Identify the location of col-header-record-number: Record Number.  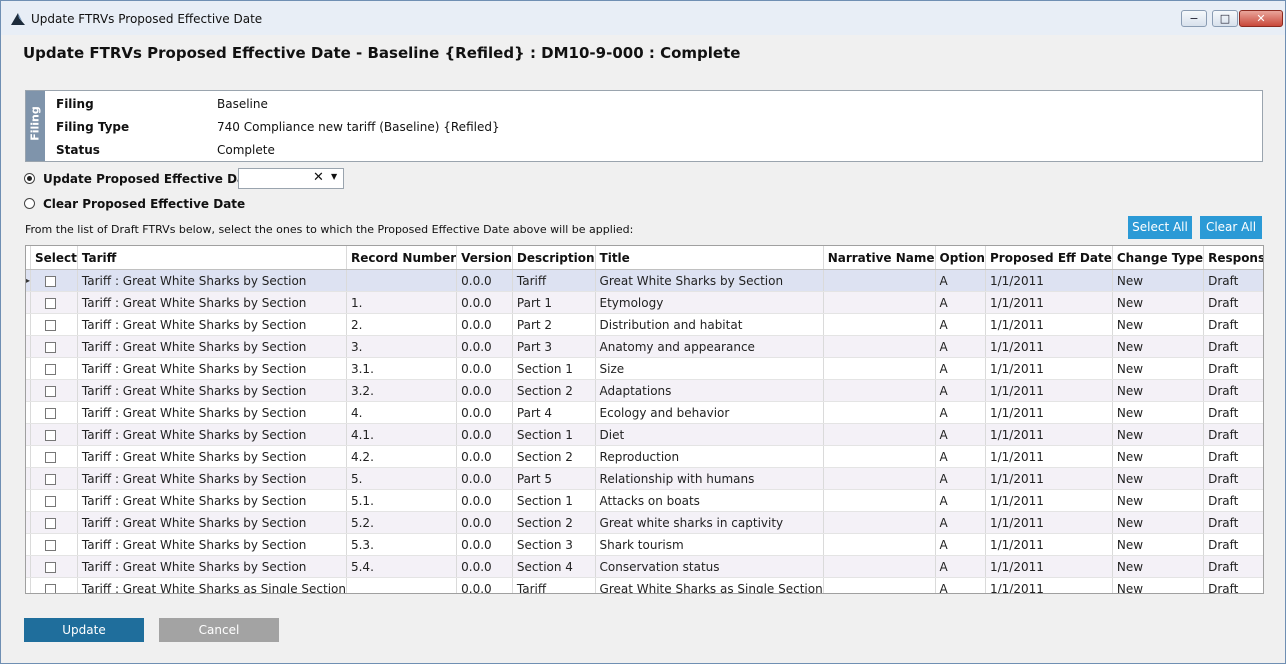
(402, 258).